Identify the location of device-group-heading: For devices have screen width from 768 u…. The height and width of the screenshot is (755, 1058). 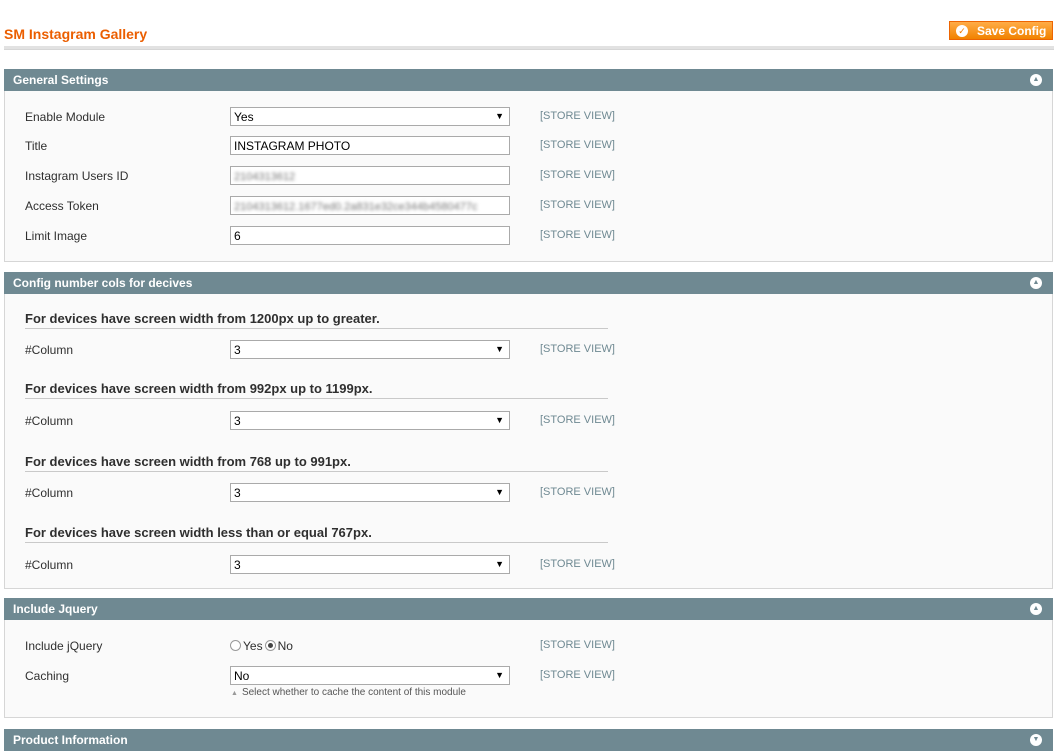
(316, 463).